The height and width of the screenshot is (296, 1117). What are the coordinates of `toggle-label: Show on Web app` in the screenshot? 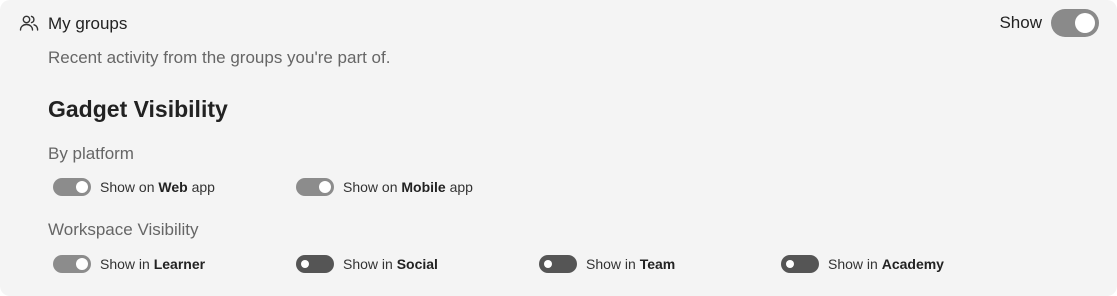 It's located at (157, 187).